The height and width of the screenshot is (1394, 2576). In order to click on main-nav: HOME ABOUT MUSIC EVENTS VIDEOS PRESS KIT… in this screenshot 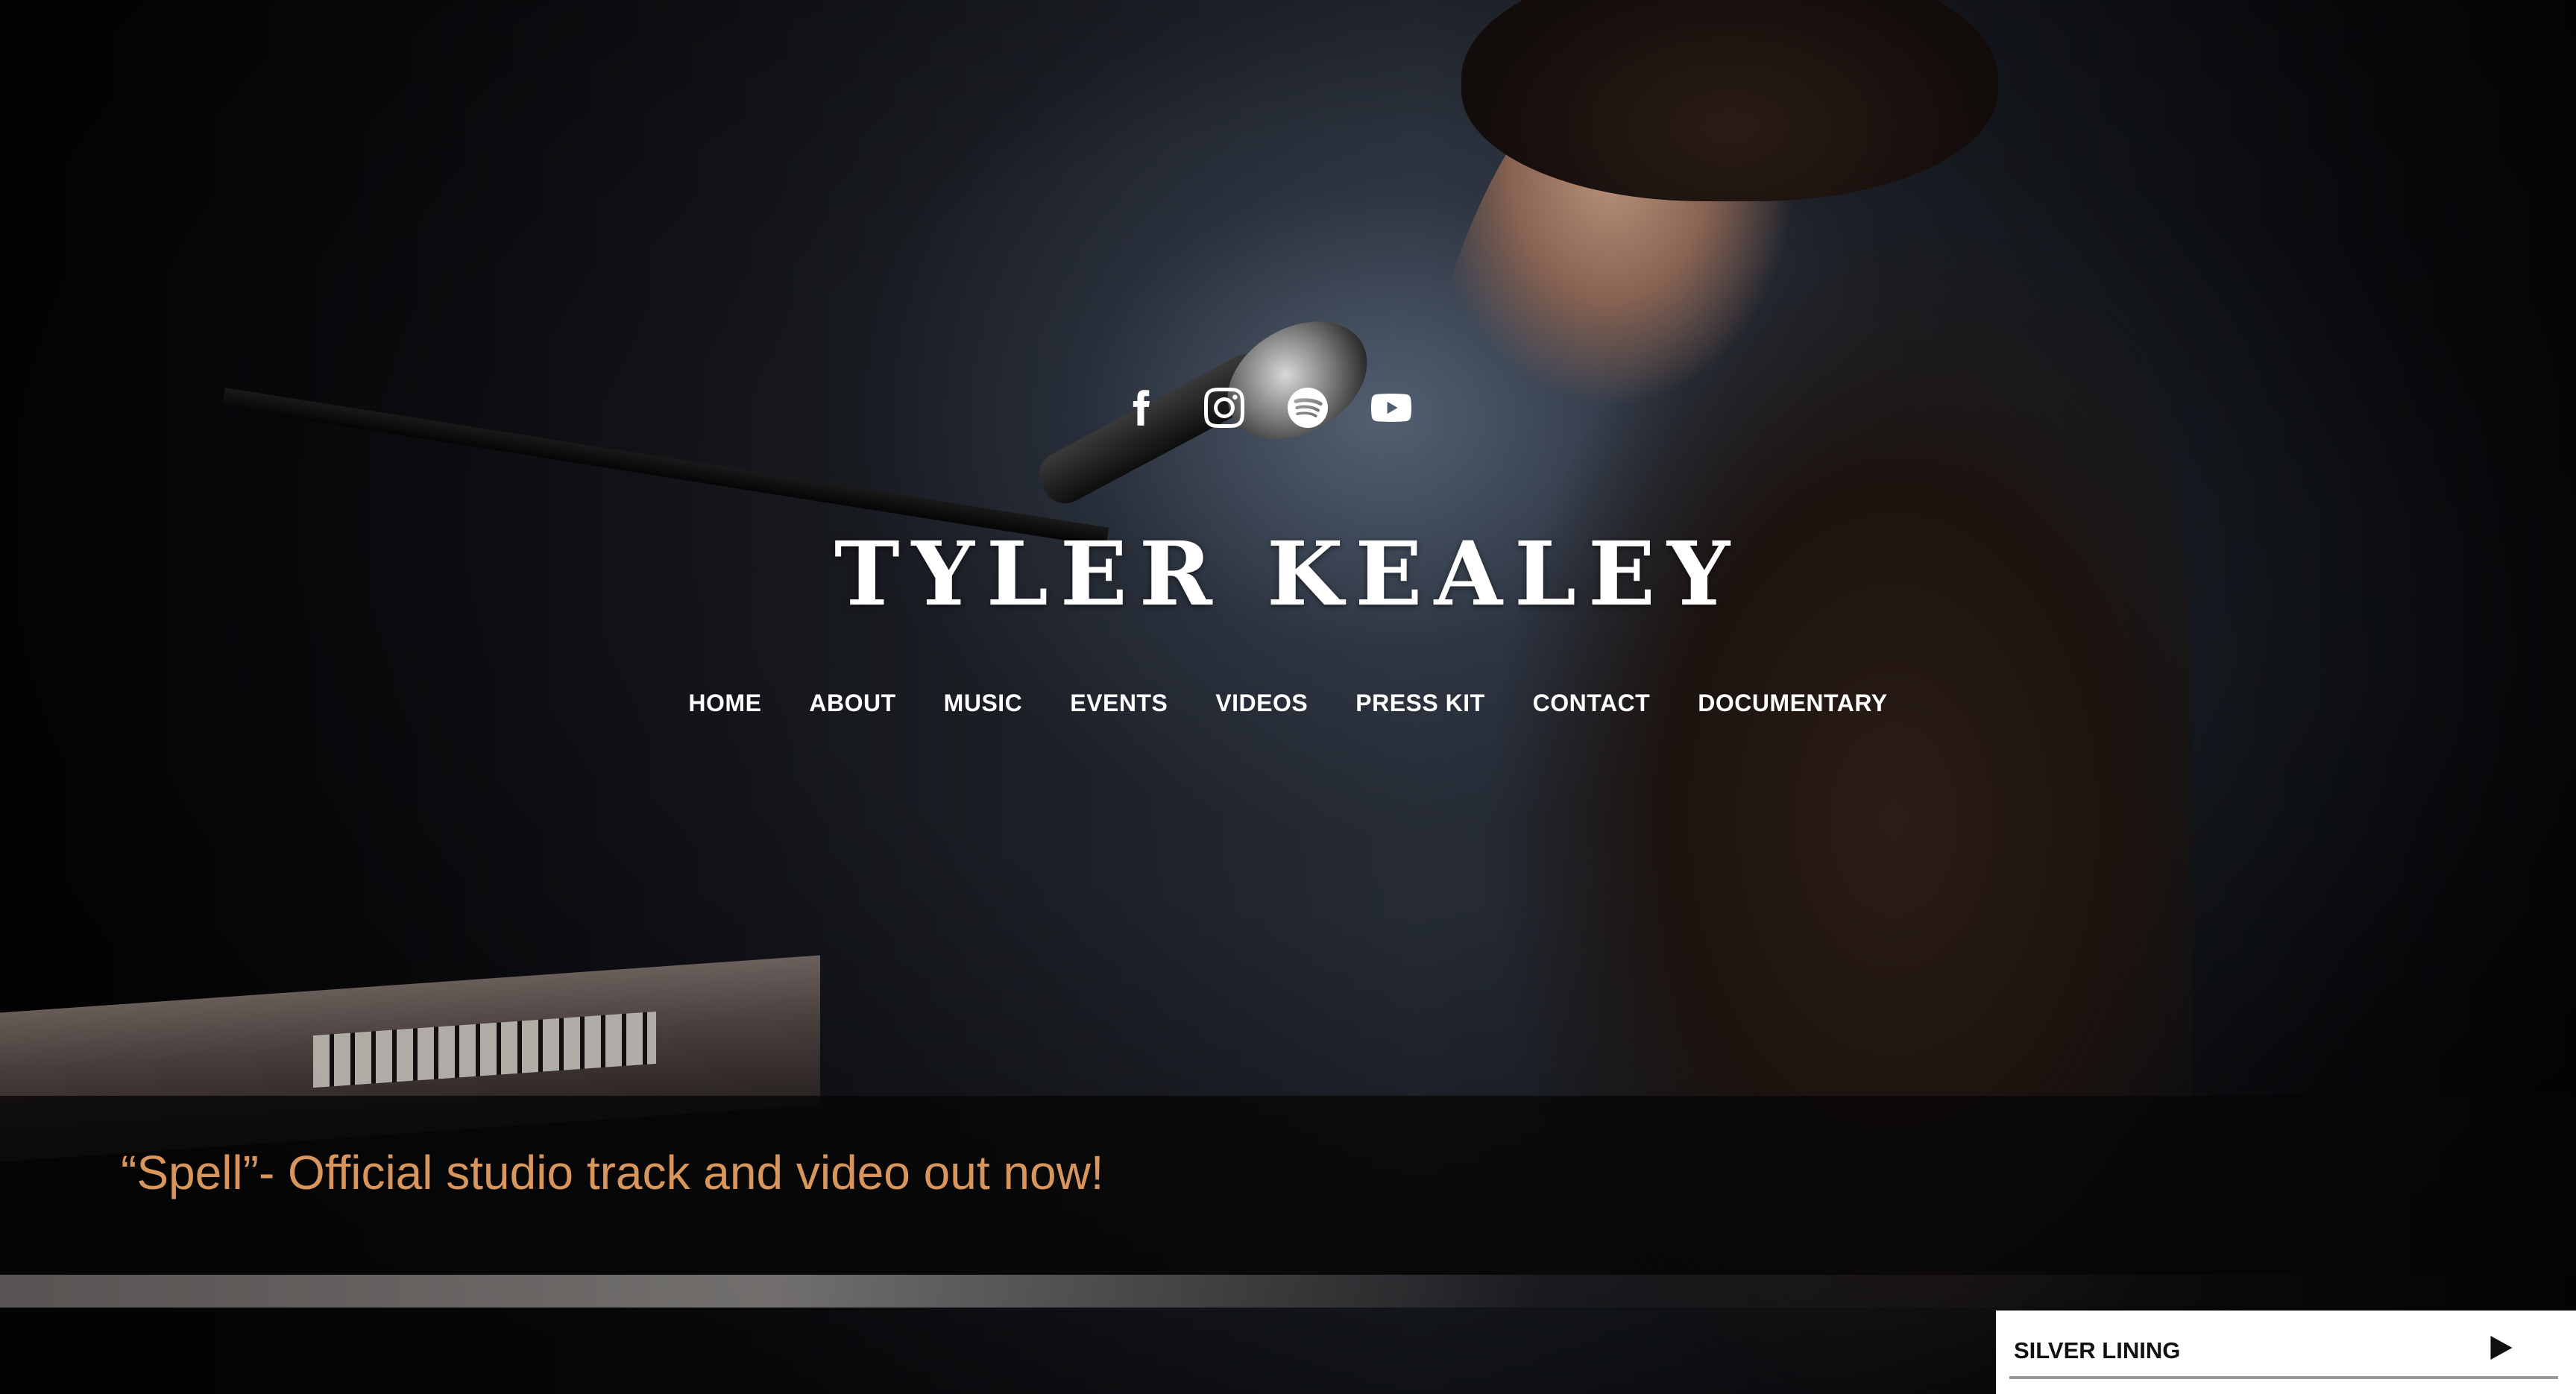, I will do `click(1288, 703)`.